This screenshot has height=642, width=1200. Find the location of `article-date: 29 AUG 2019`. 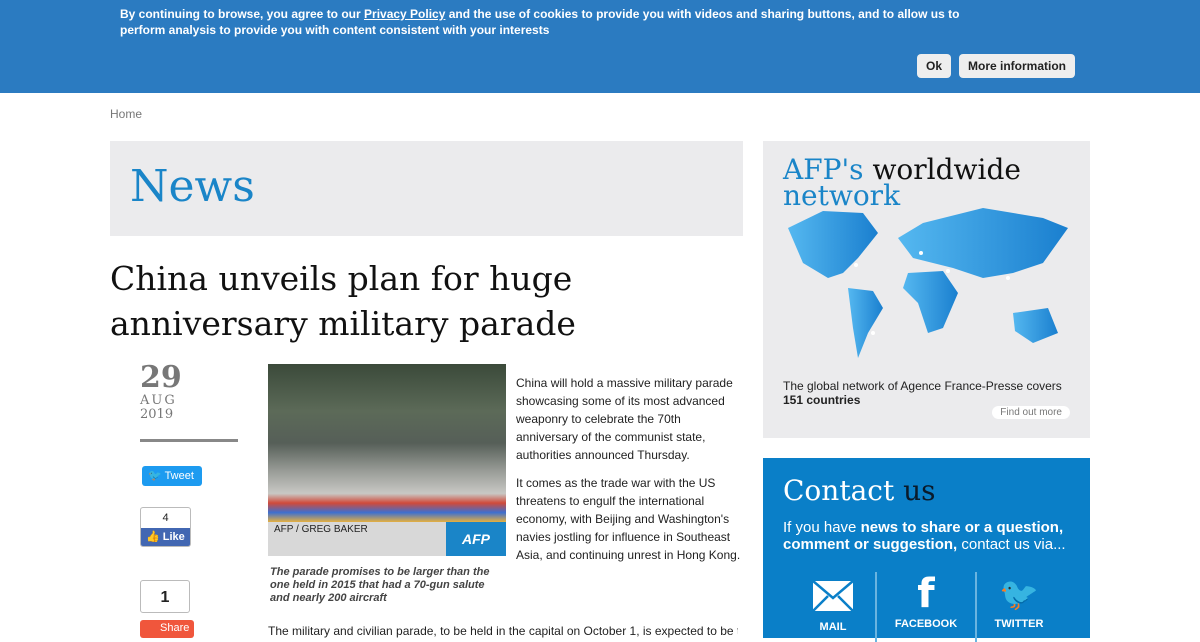

article-date: 29 AUG 2019 is located at coordinates (161, 392).